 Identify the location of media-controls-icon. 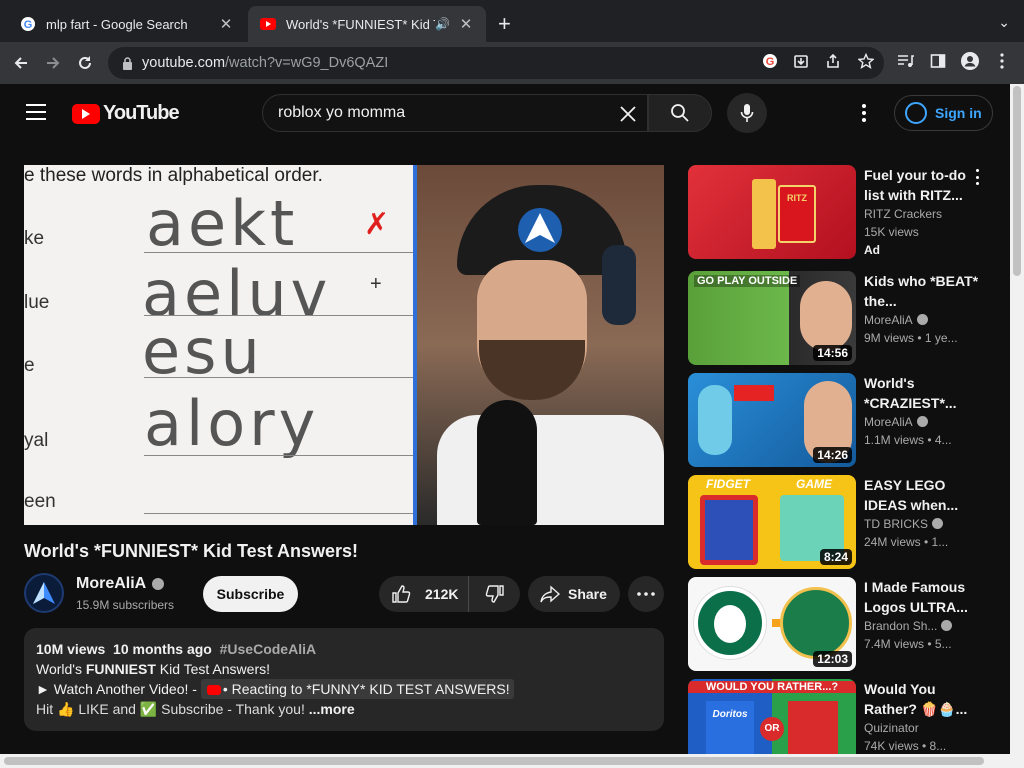
(906, 61).